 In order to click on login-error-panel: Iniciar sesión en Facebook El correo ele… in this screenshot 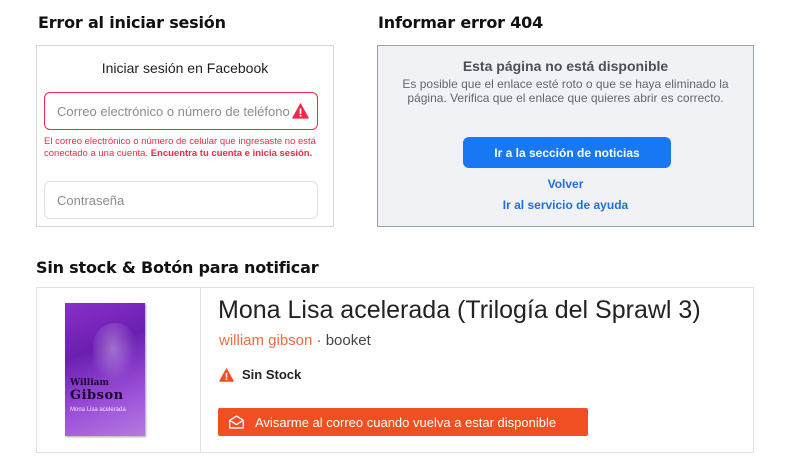, I will do `click(185, 136)`.